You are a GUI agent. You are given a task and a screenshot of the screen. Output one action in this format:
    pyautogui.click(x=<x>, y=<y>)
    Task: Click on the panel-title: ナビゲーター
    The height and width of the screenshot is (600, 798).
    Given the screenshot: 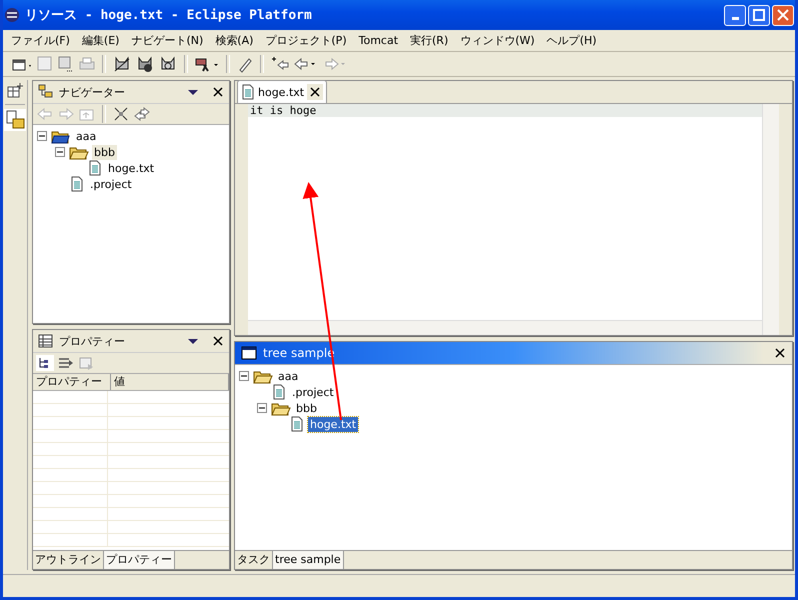 What is the action you would take?
    pyautogui.click(x=92, y=92)
    